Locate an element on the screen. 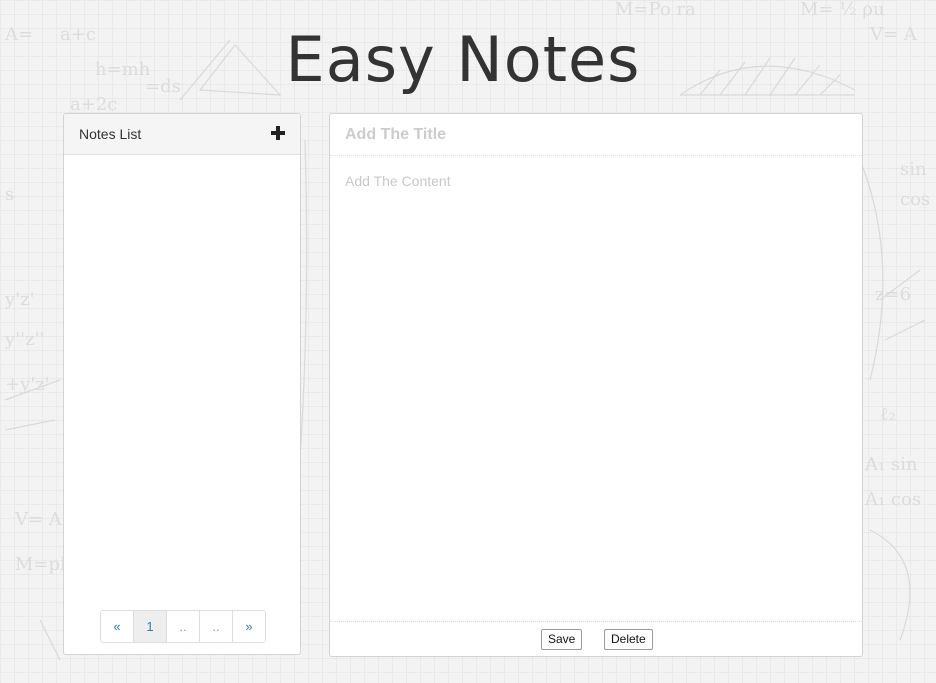 The height and width of the screenshot is (683, 936). svg-text: A₁ cos is located at coordinates (892, 499).